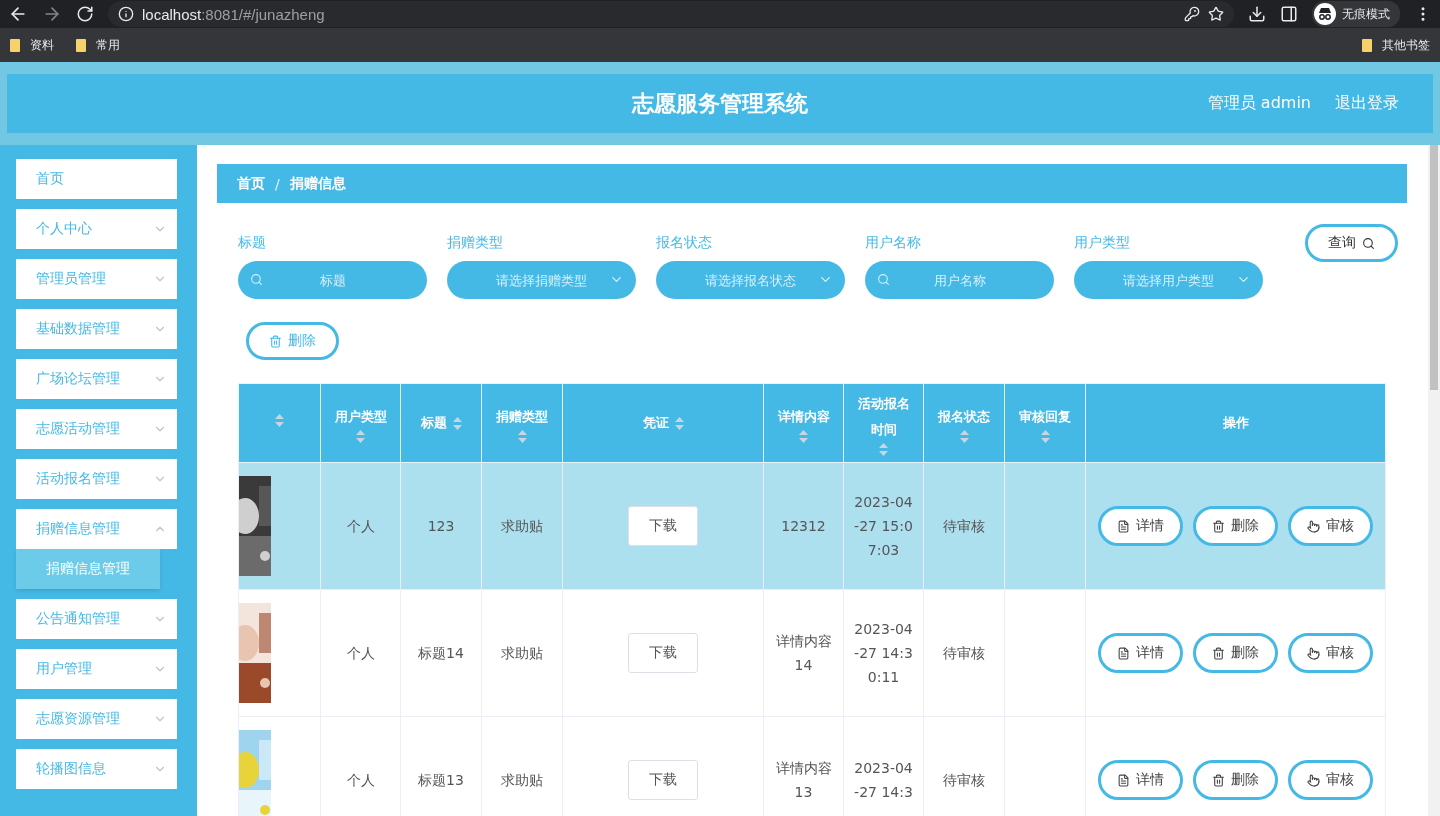 The height and width of the screenshot is (816, 1440). What do you see at coordinates (441, 423) in the screenshot?
I see `column-header: 标题` at bounding box center [441, 423].